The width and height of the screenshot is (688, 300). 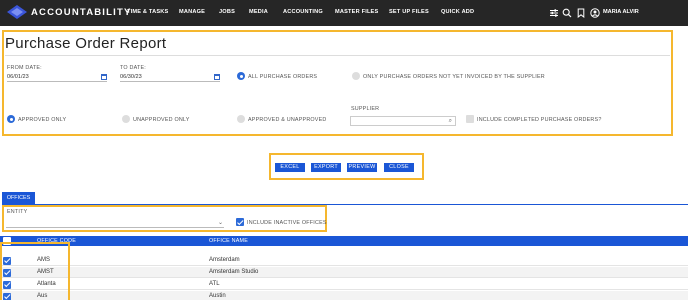 I want to click on to-date-label: TO DATE:, so click(x=133, y=68).